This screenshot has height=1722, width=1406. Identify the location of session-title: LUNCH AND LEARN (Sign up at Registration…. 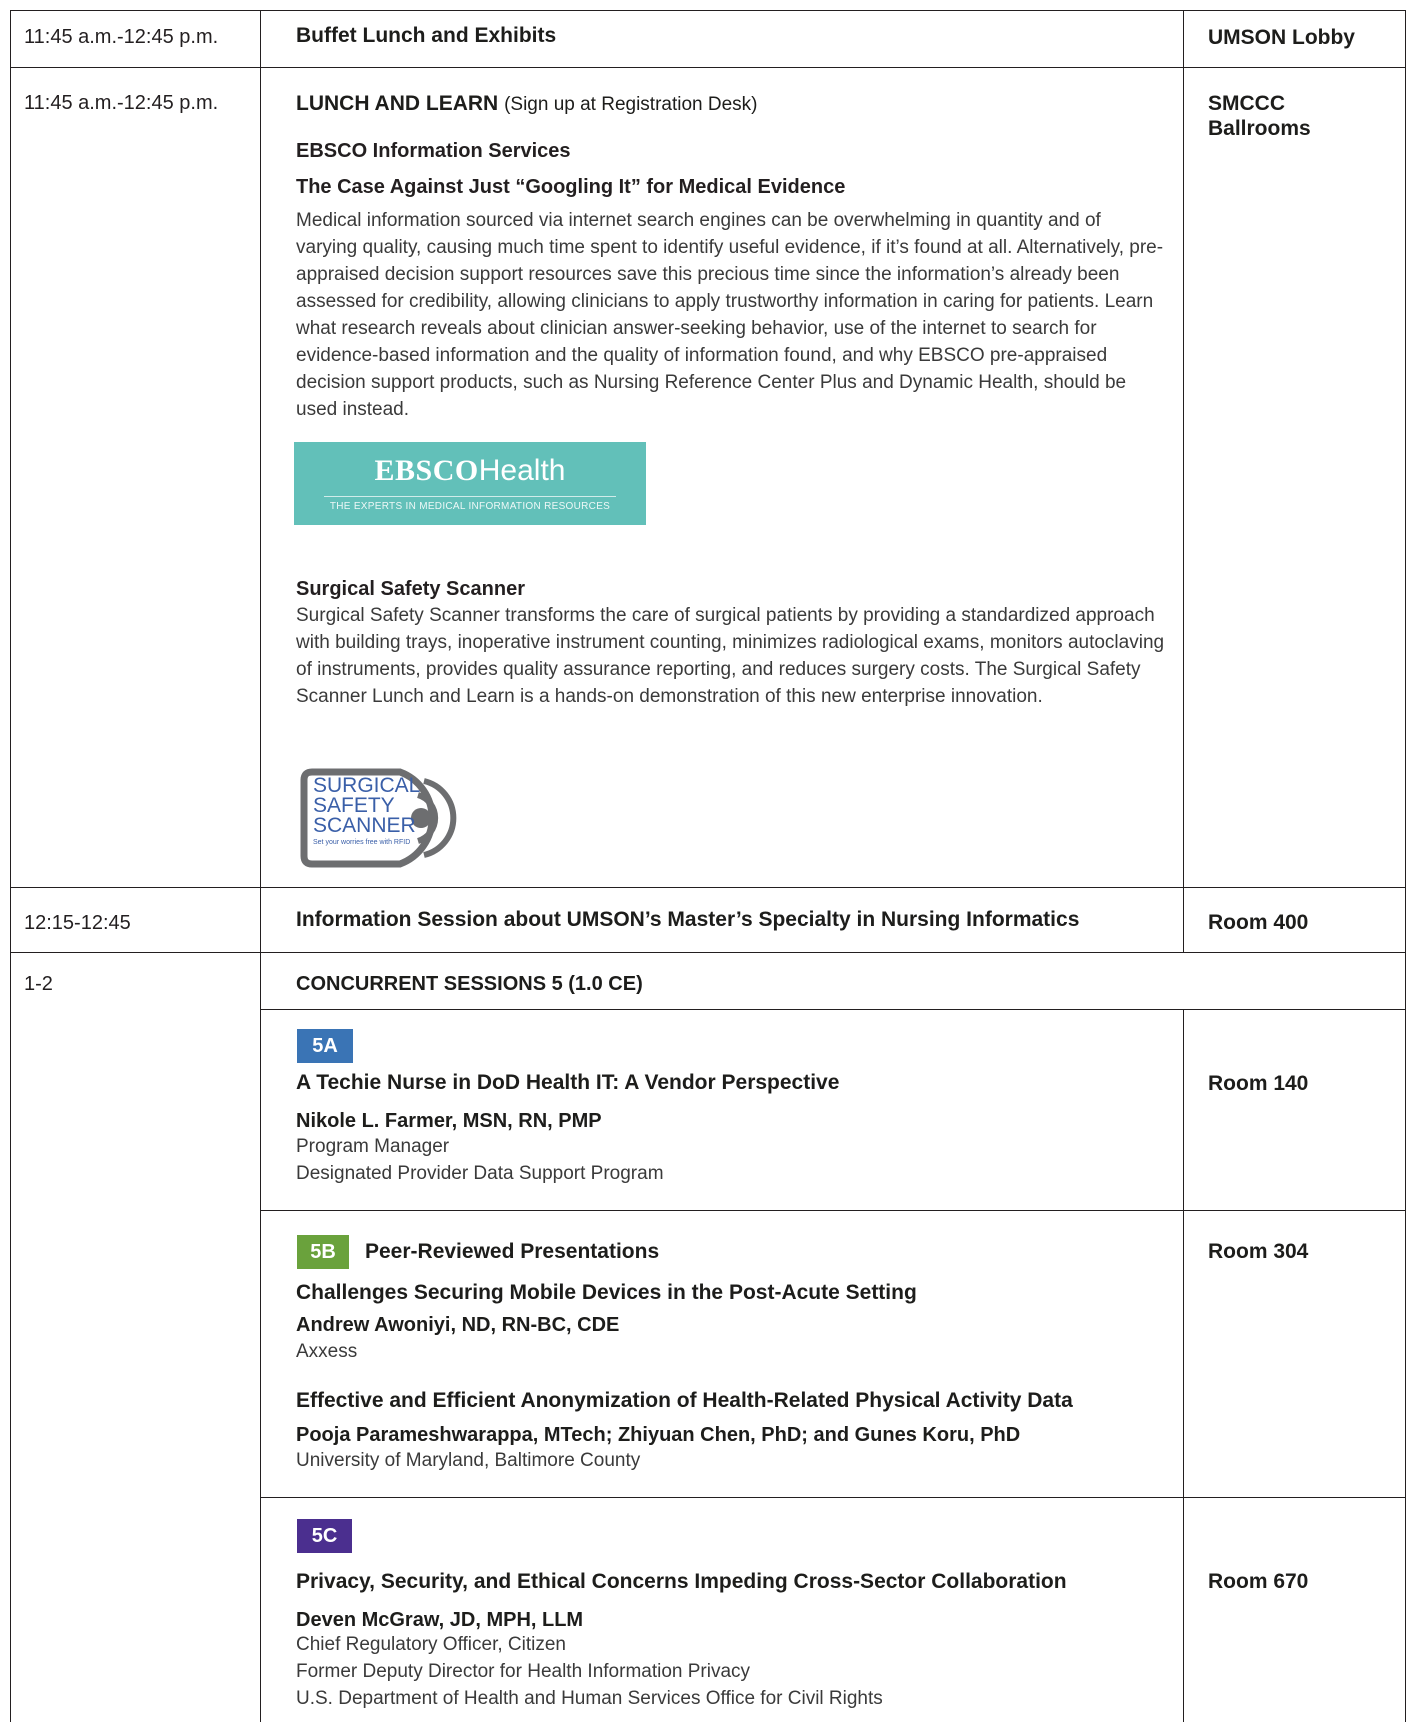
(527, 104).